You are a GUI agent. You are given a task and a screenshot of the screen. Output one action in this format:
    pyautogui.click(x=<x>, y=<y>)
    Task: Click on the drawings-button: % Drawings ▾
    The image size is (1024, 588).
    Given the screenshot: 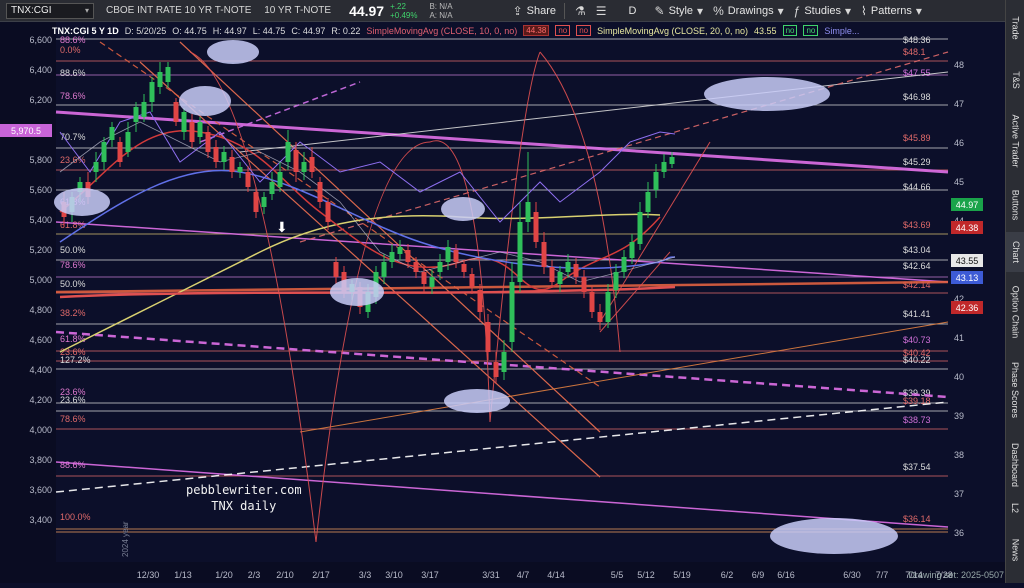 What is the action you would take?
    pyautogui.click(x=748, y=11)
    